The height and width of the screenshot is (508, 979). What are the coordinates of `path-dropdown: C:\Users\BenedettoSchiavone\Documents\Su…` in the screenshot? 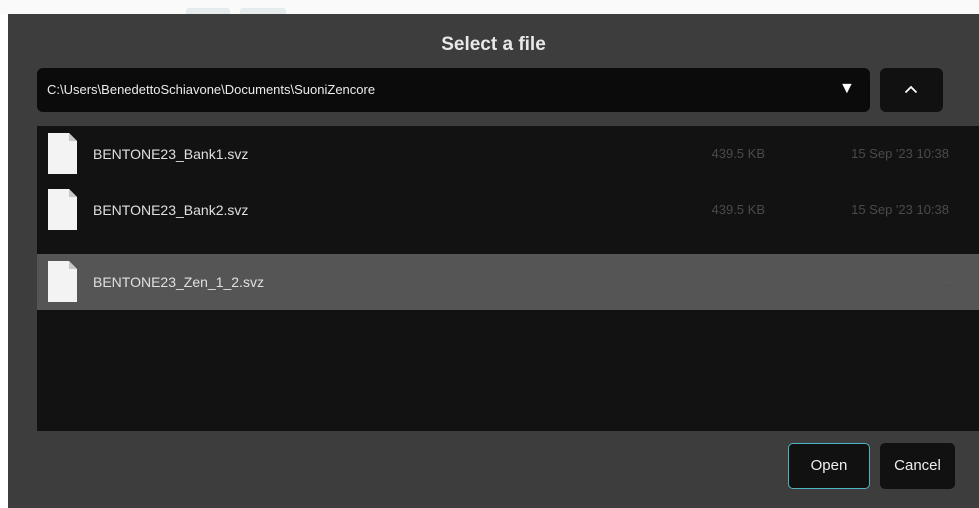 It's located at (453, 90).